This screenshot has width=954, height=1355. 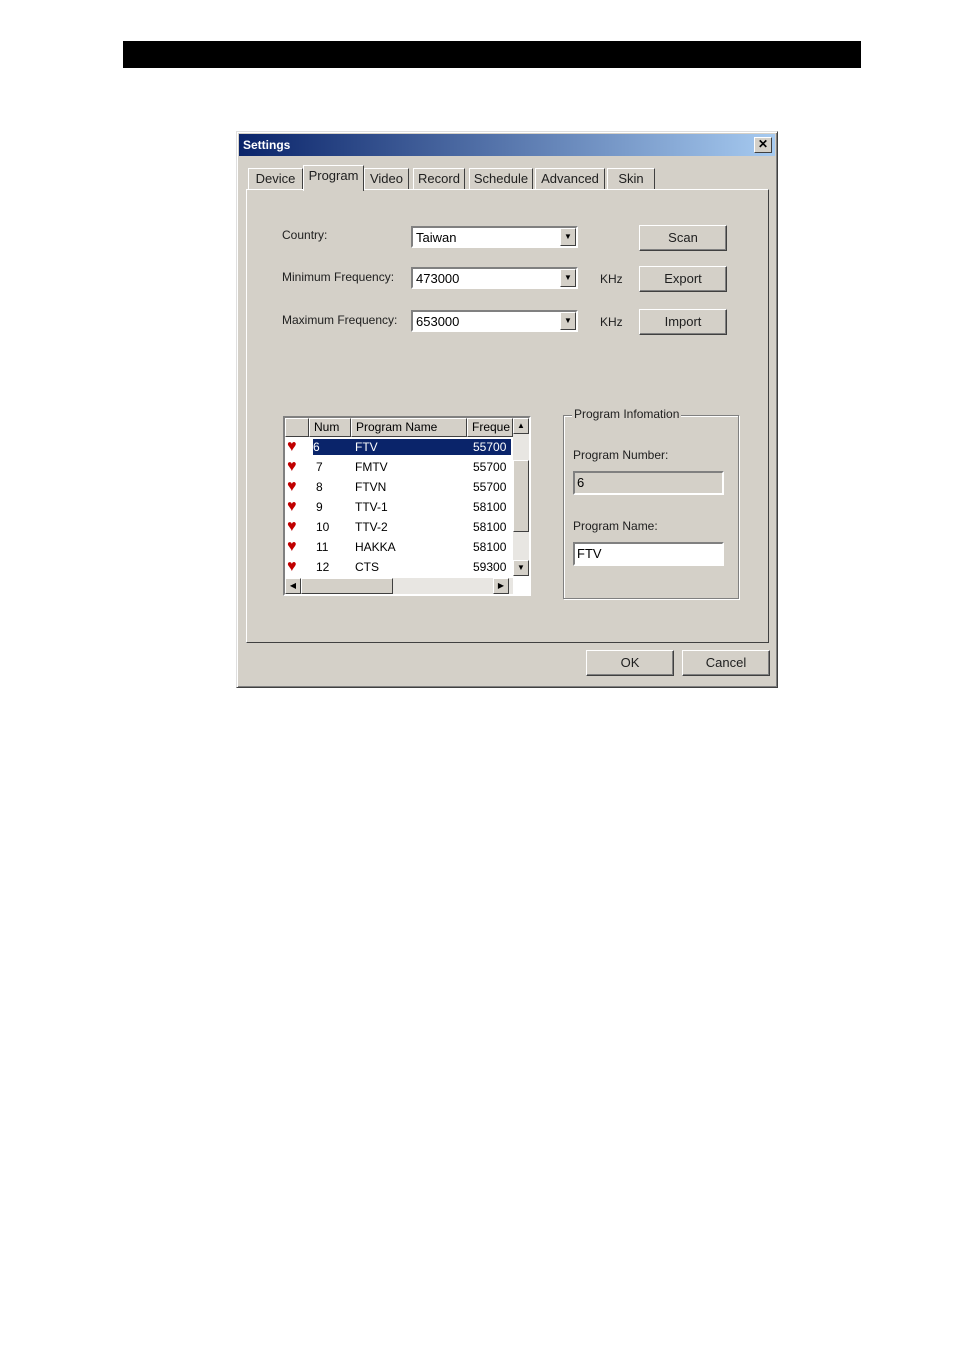 What do you see at coordinates (323, 527) in the screenshot?
I see `row-num: 10` at bounding box center [323, 527].